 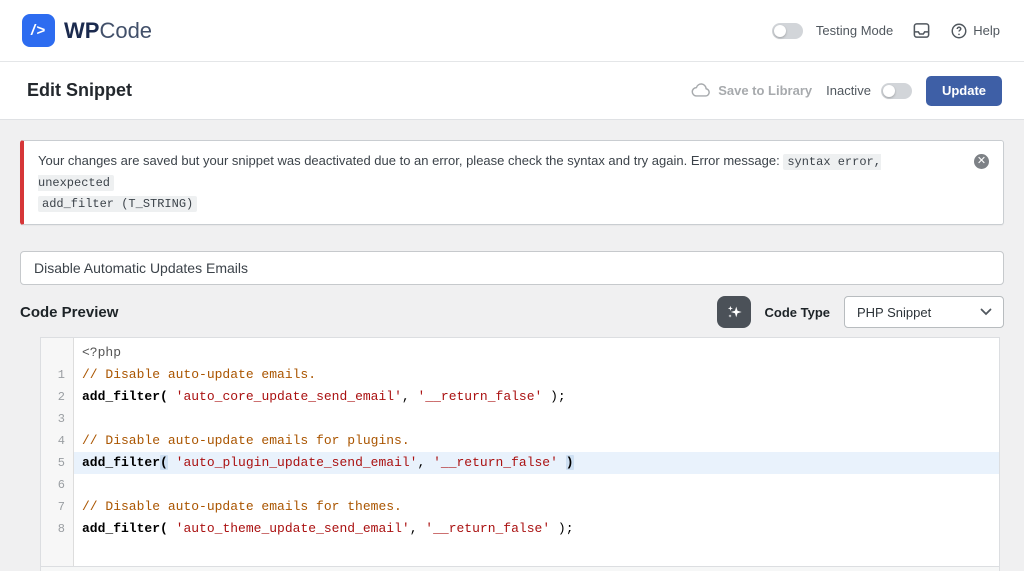 I want to click on save-to-library-button: Save to Library, so click(x=751, y=90).